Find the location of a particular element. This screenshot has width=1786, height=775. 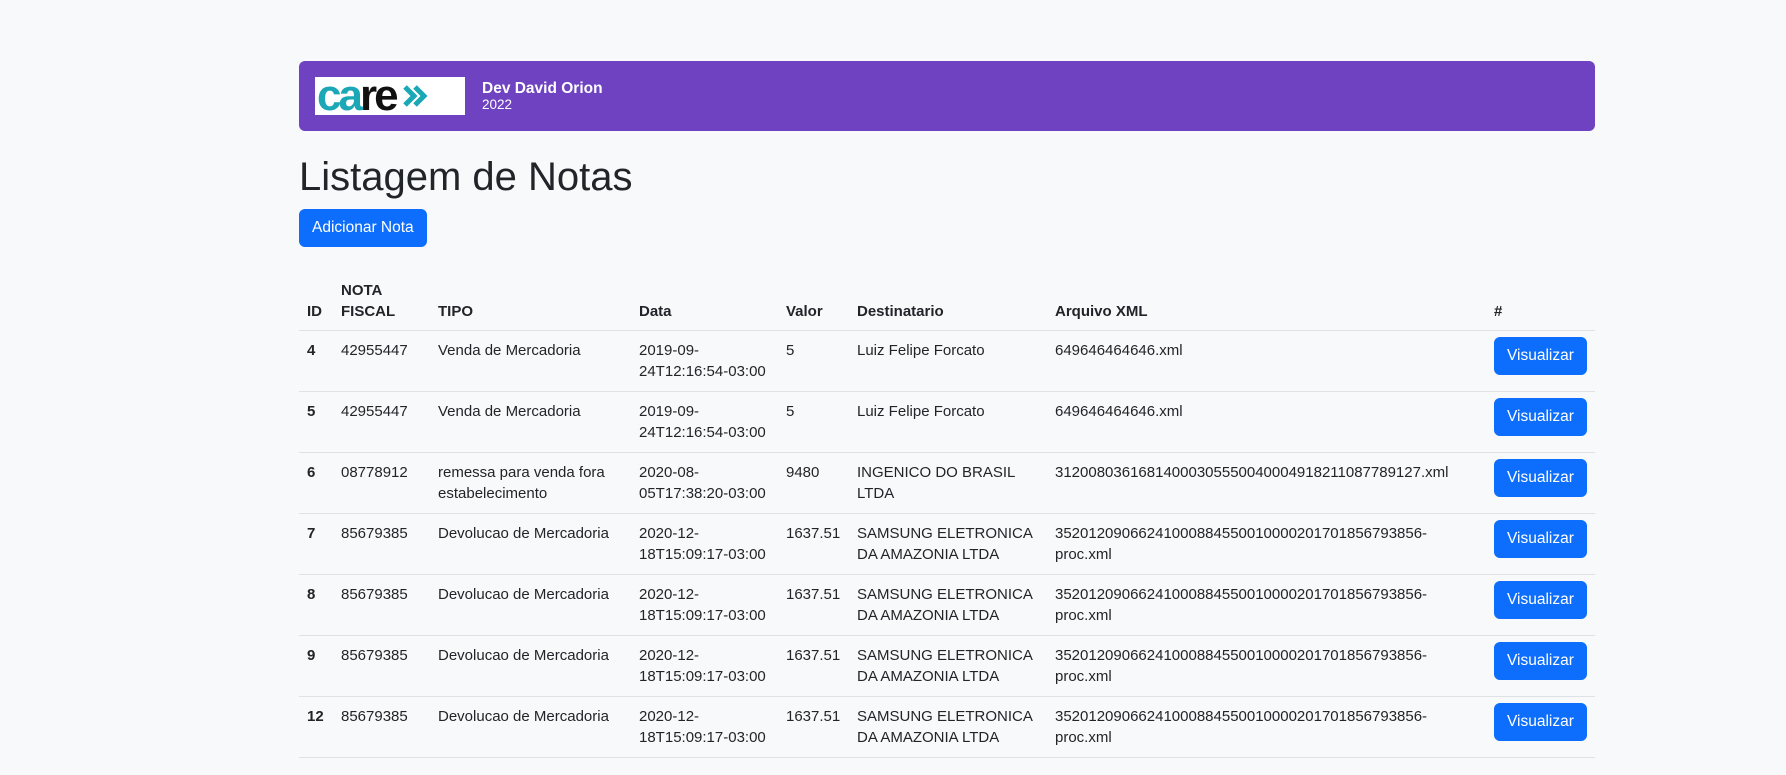

column-header-nota-fiscal: NOTA FISCAL is located at coordinates (381, 301).